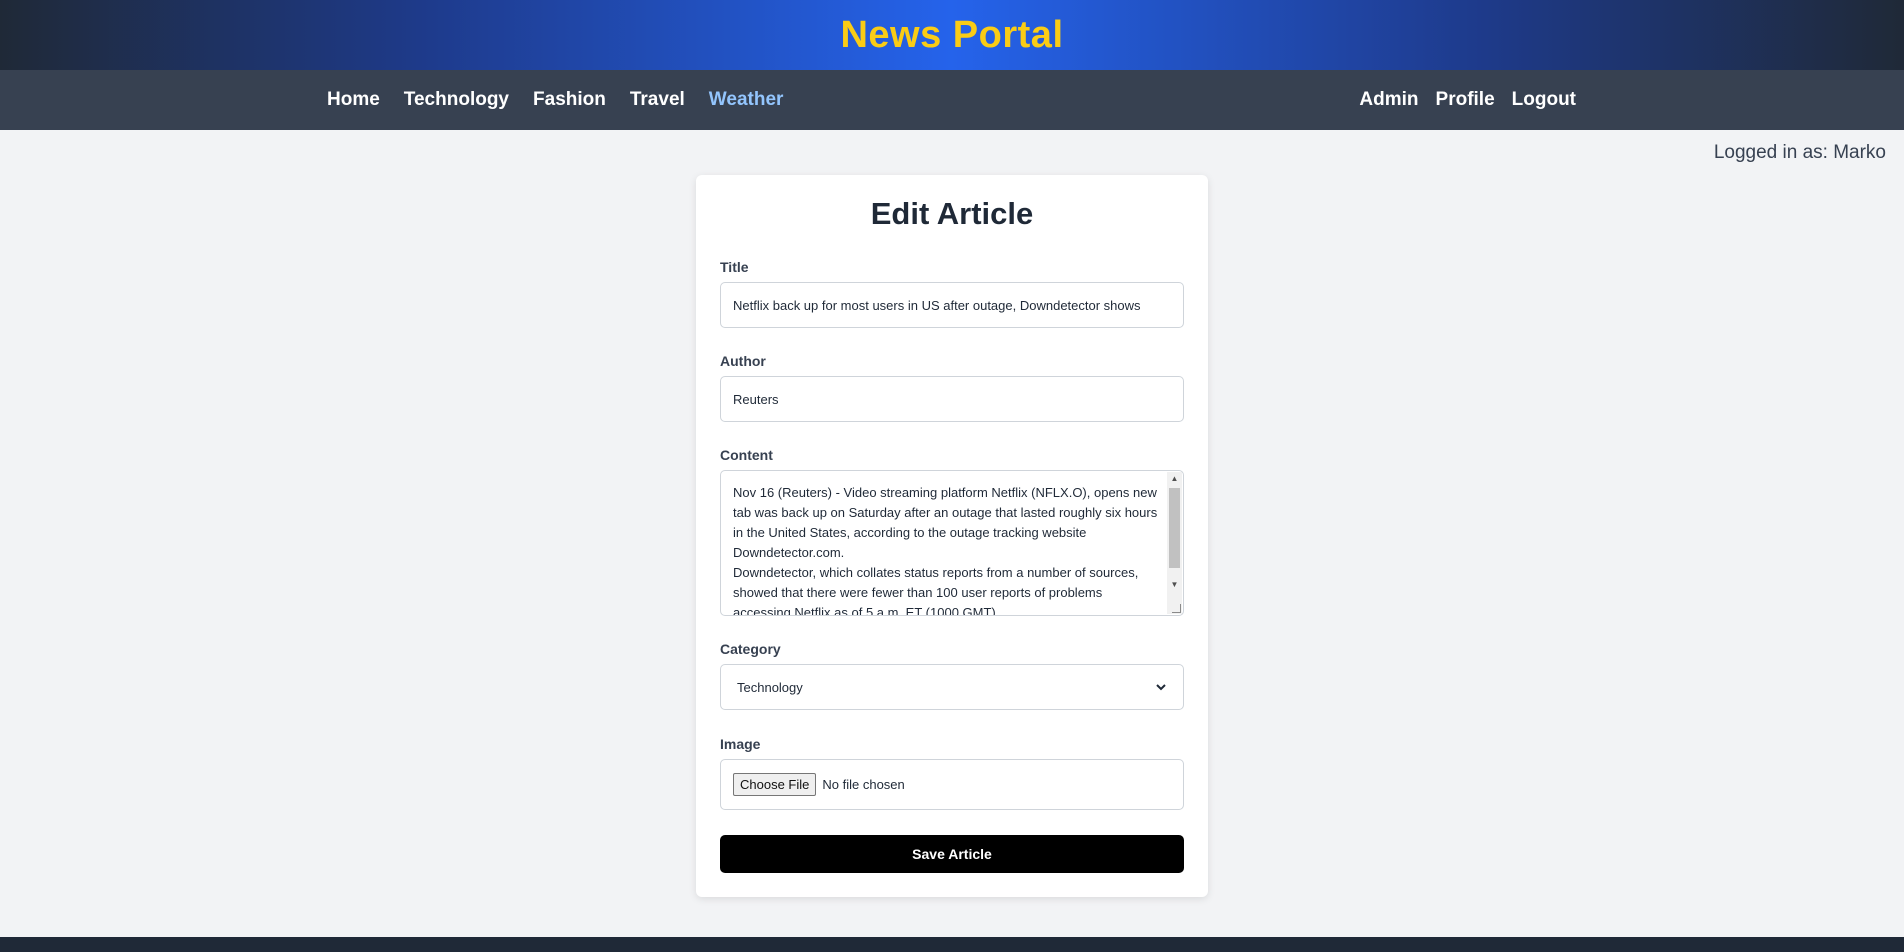 This screenshot has width=1904, height=952. Describe the element at coordinates (657, 100) in the screenshot. I see `nav-travel: Travel` at that location.